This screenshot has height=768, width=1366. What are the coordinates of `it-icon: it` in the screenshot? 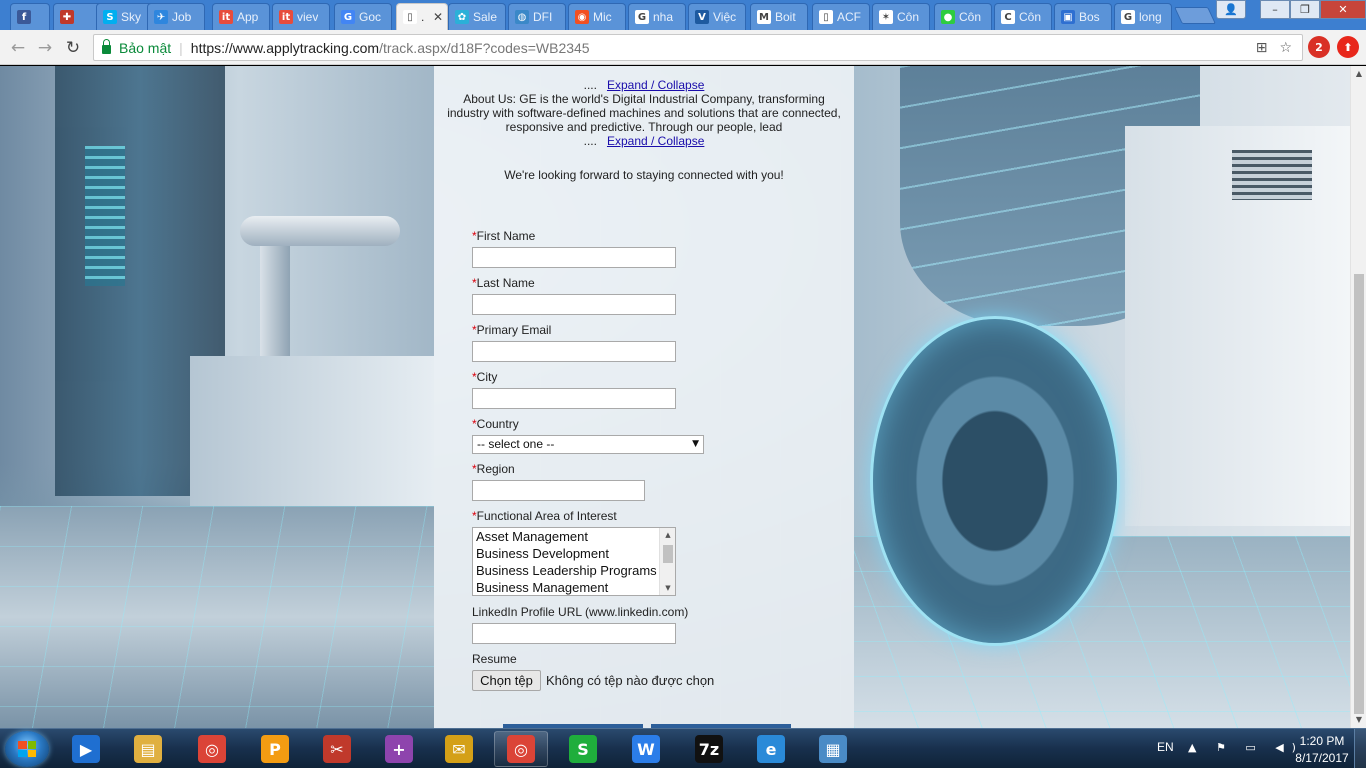 It's located at (226, 17).